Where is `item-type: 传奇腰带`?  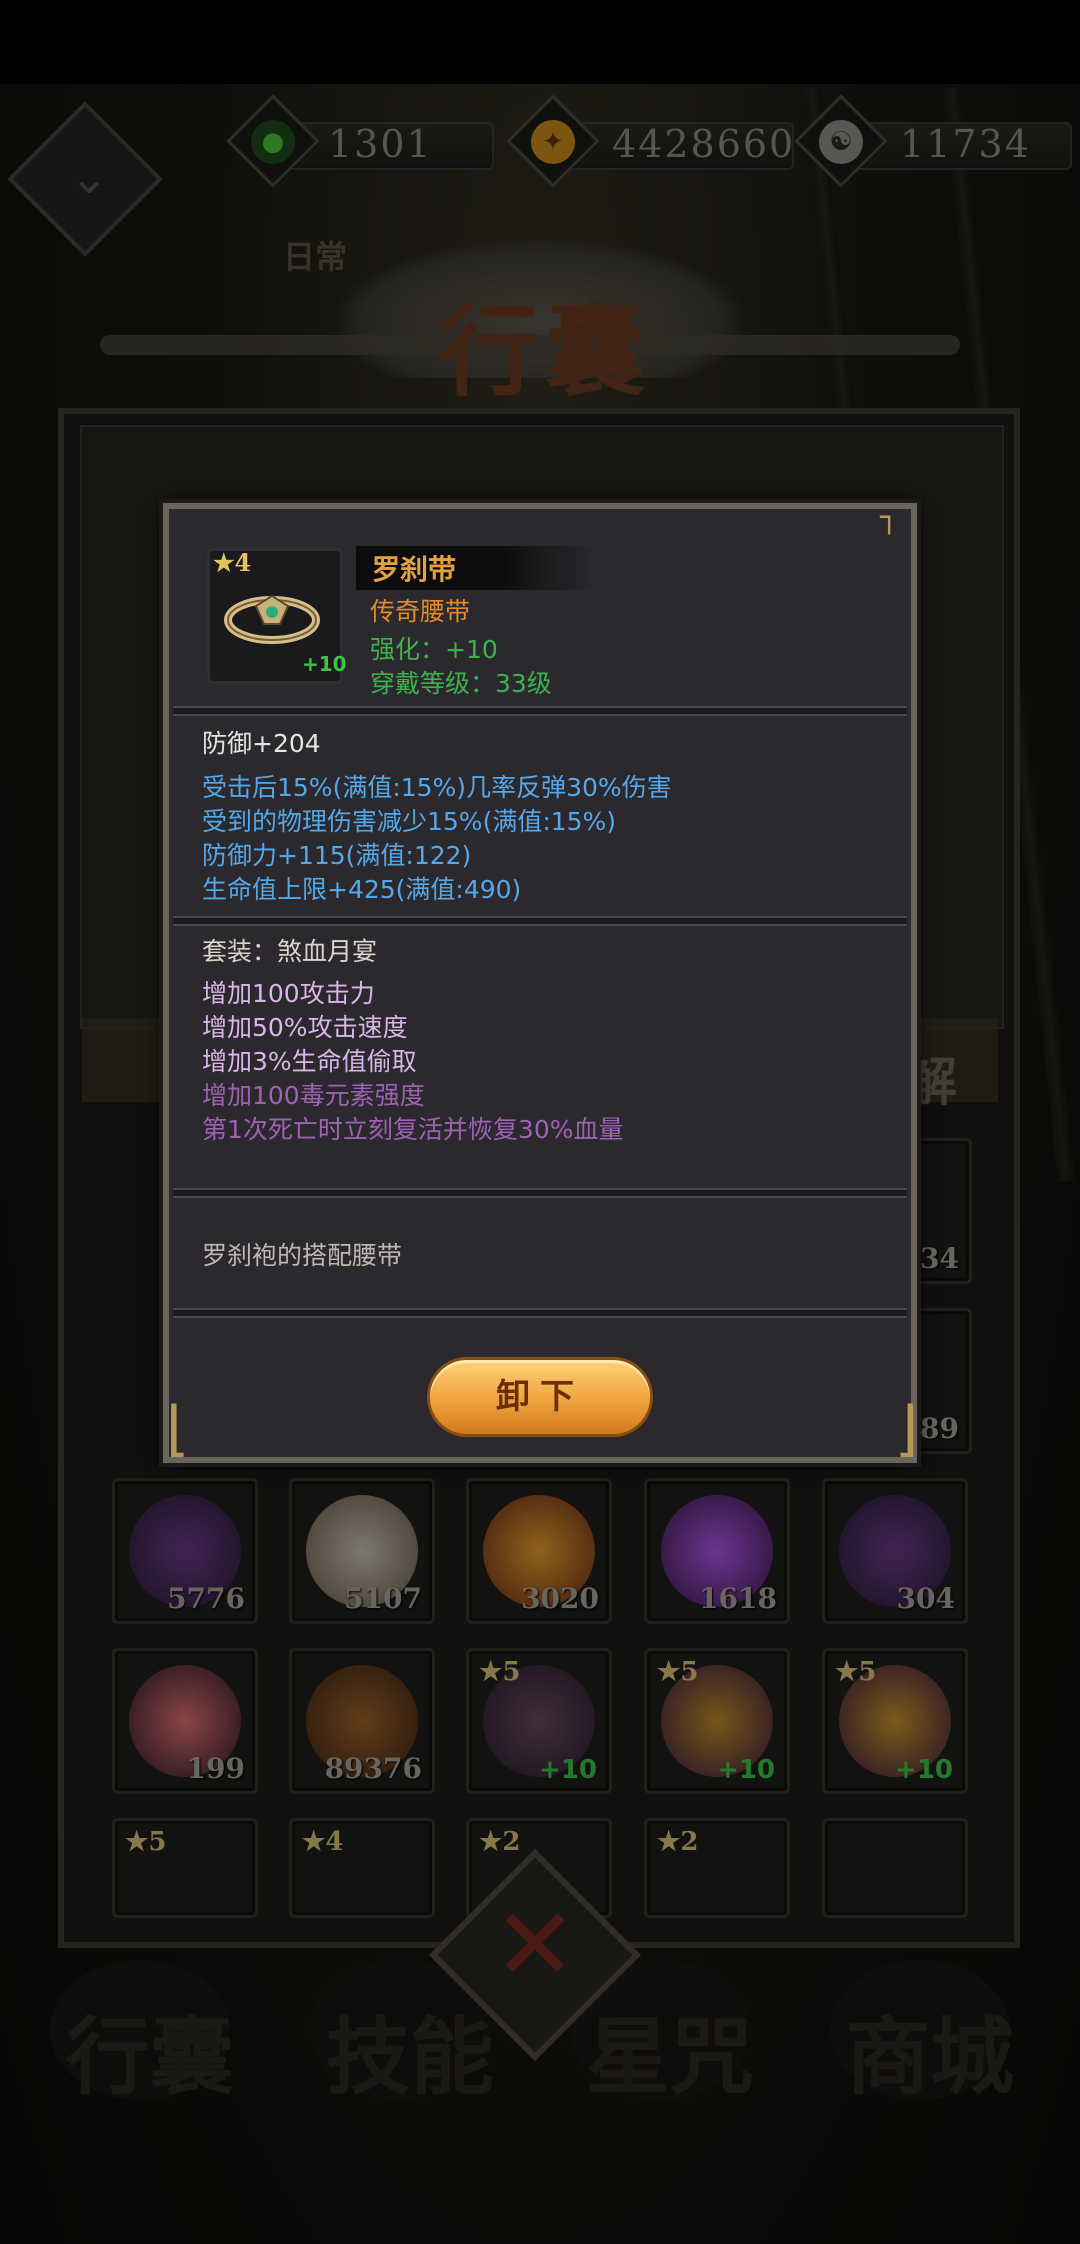
item-type: 传奇腰带 is located at coordinates (420, 611).